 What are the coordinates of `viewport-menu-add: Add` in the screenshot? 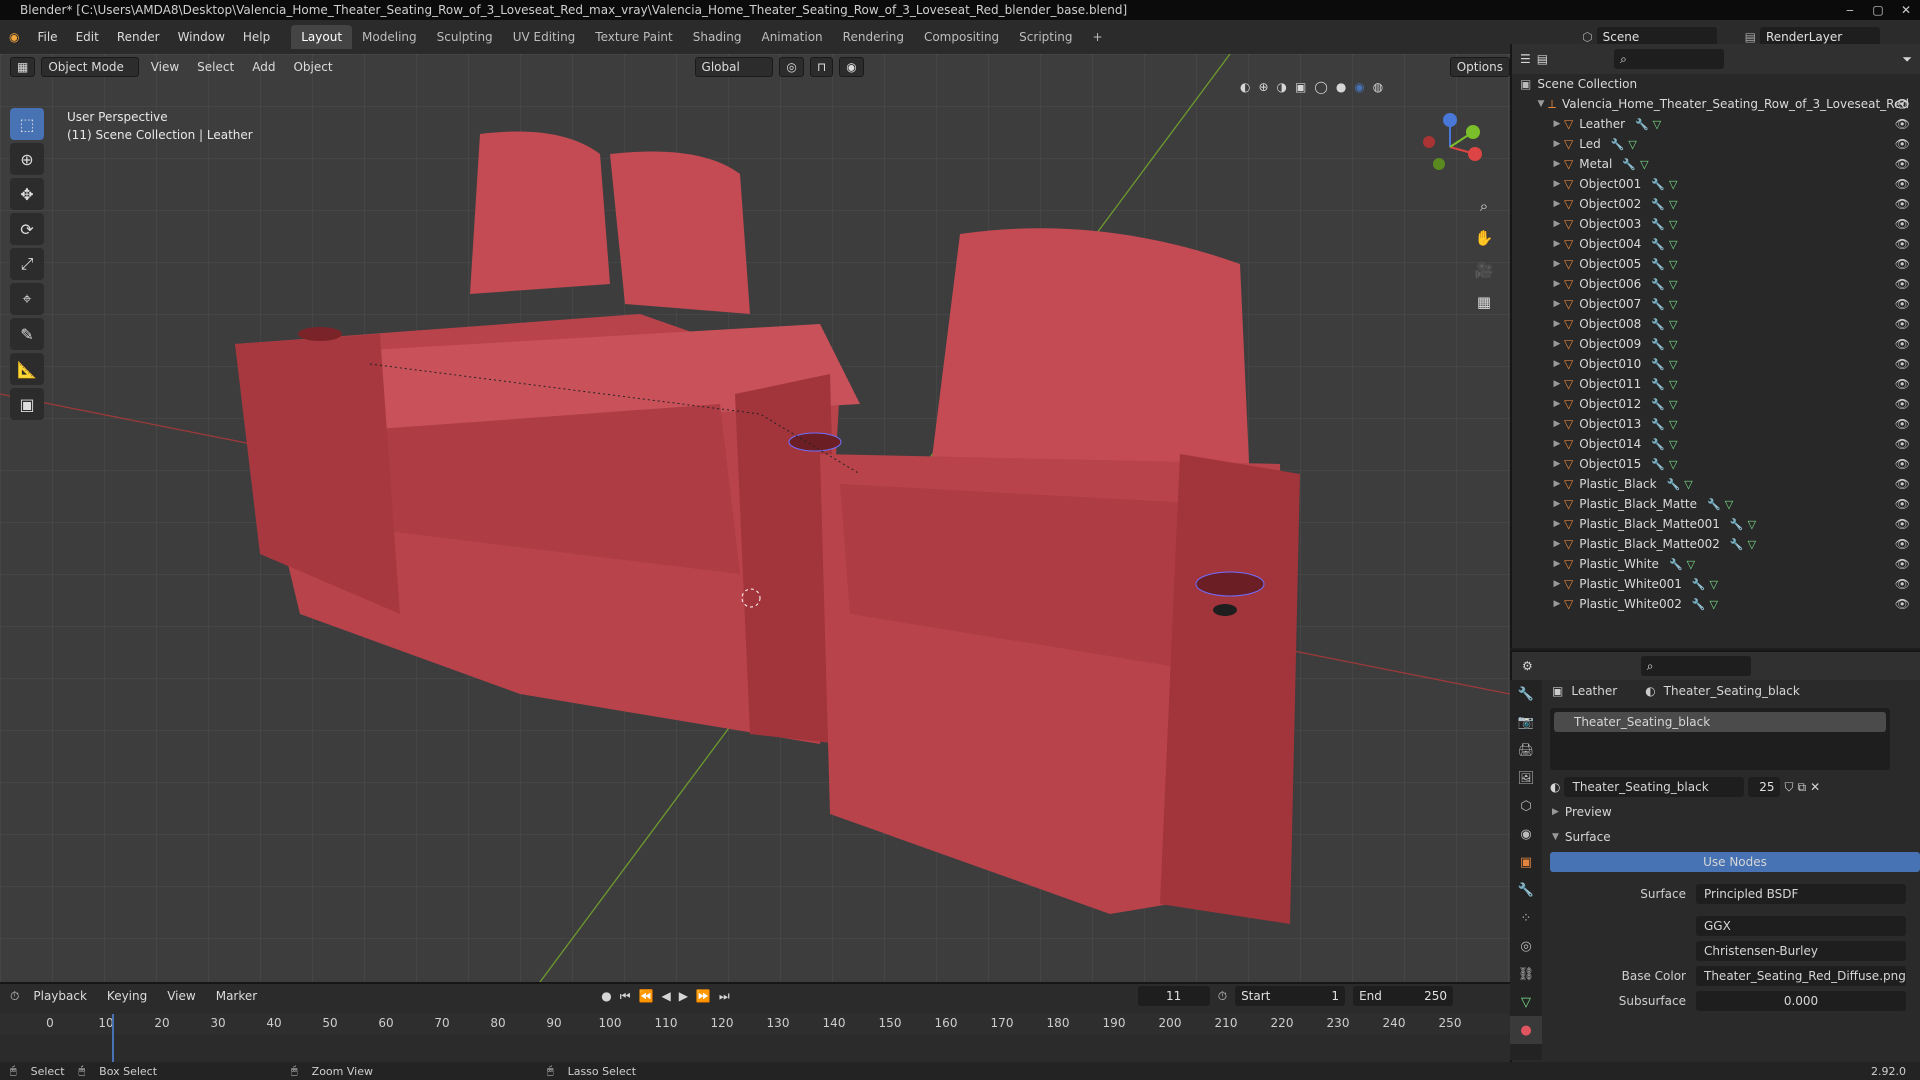 It's located at (263, 67).